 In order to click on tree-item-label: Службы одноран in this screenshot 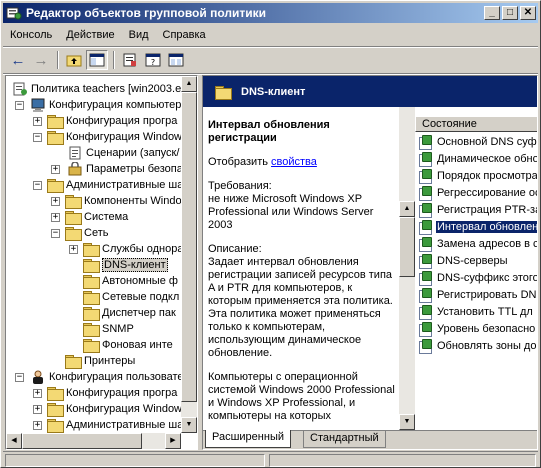, I will do `click(142, 249)`.